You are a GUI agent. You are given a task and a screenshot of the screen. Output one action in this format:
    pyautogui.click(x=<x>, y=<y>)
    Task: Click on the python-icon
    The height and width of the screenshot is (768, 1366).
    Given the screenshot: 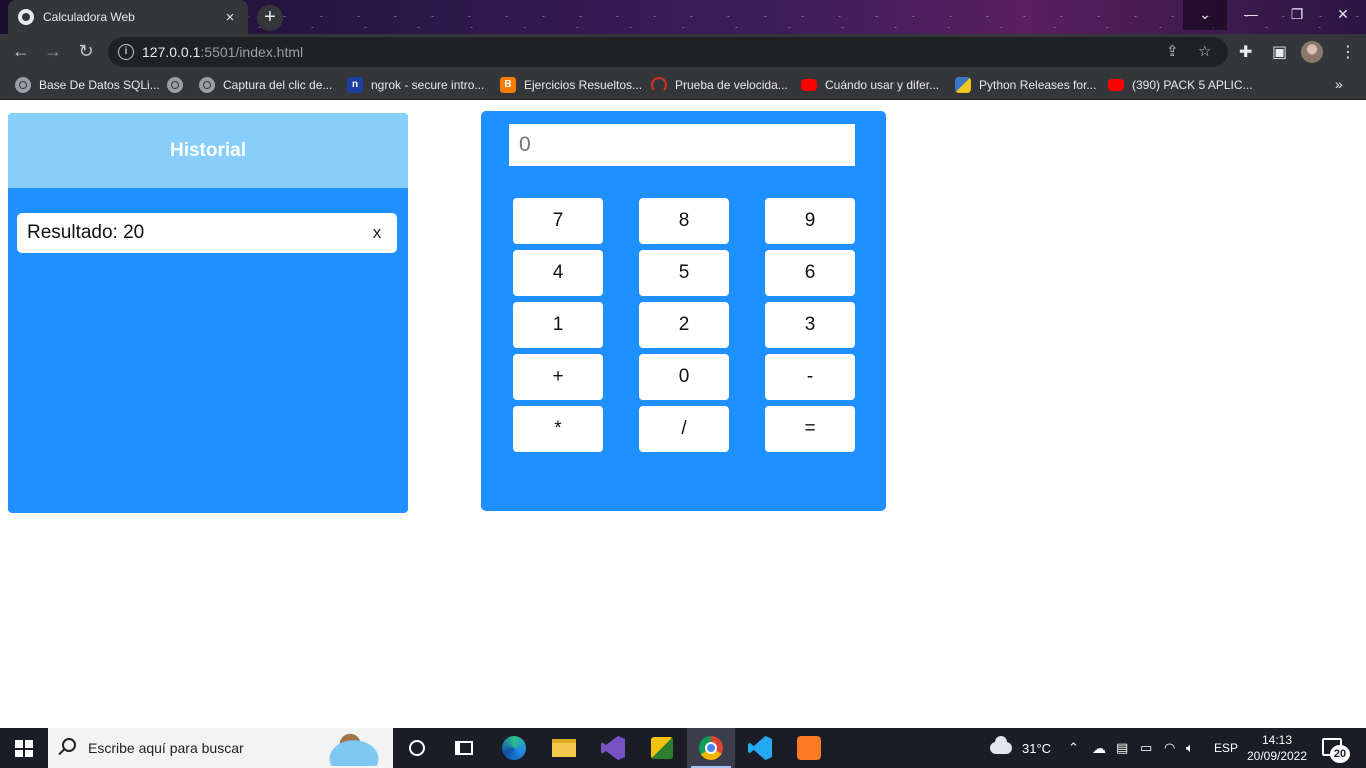 What is the action you would take?
    pyautogui.click(x=963, y=85)
    